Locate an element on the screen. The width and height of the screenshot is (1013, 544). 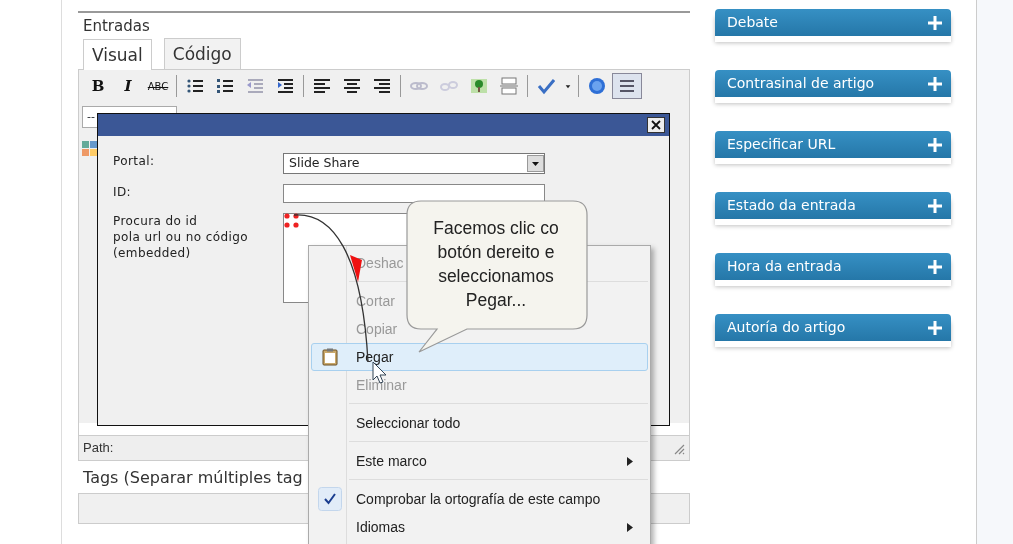
spellcheck-icon is located at coordinates (546, 86).